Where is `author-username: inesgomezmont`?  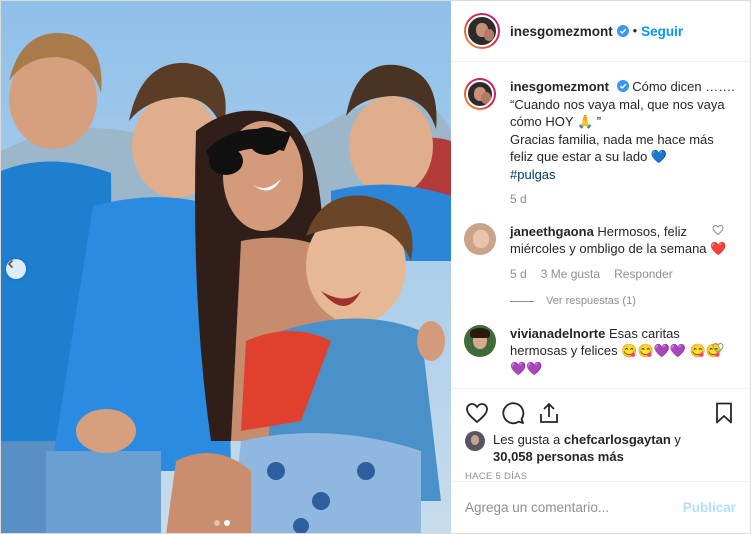 author-username: inesgomezmont is located at coordinates (561, 31).